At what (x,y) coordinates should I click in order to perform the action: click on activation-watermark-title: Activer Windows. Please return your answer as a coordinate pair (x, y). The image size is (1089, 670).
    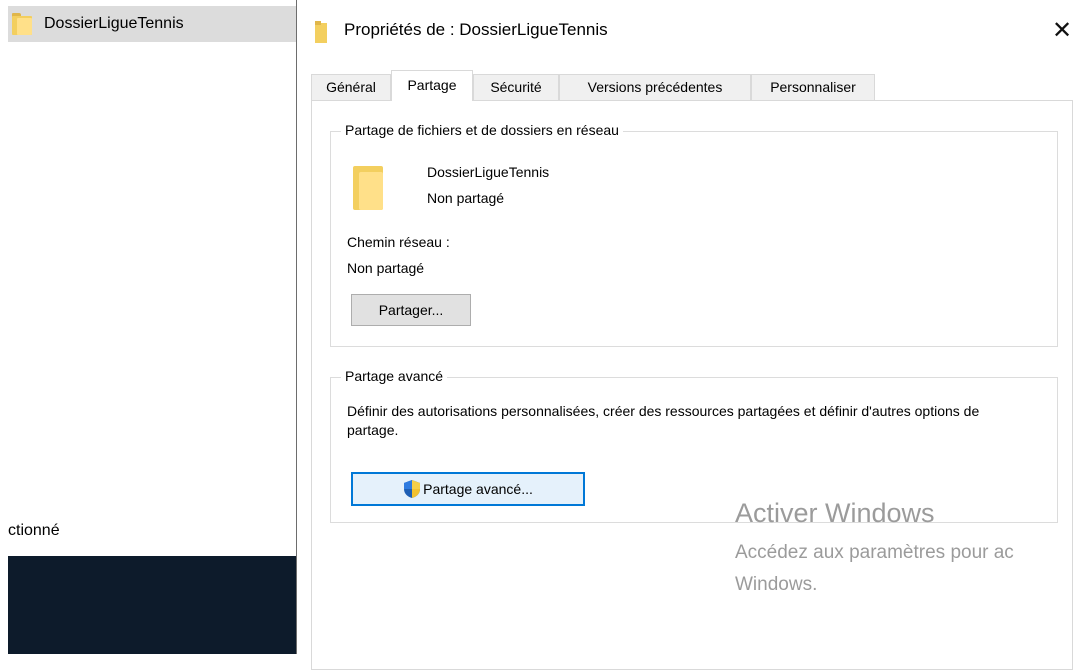
    Looking at the image, I should click on (835, 513).